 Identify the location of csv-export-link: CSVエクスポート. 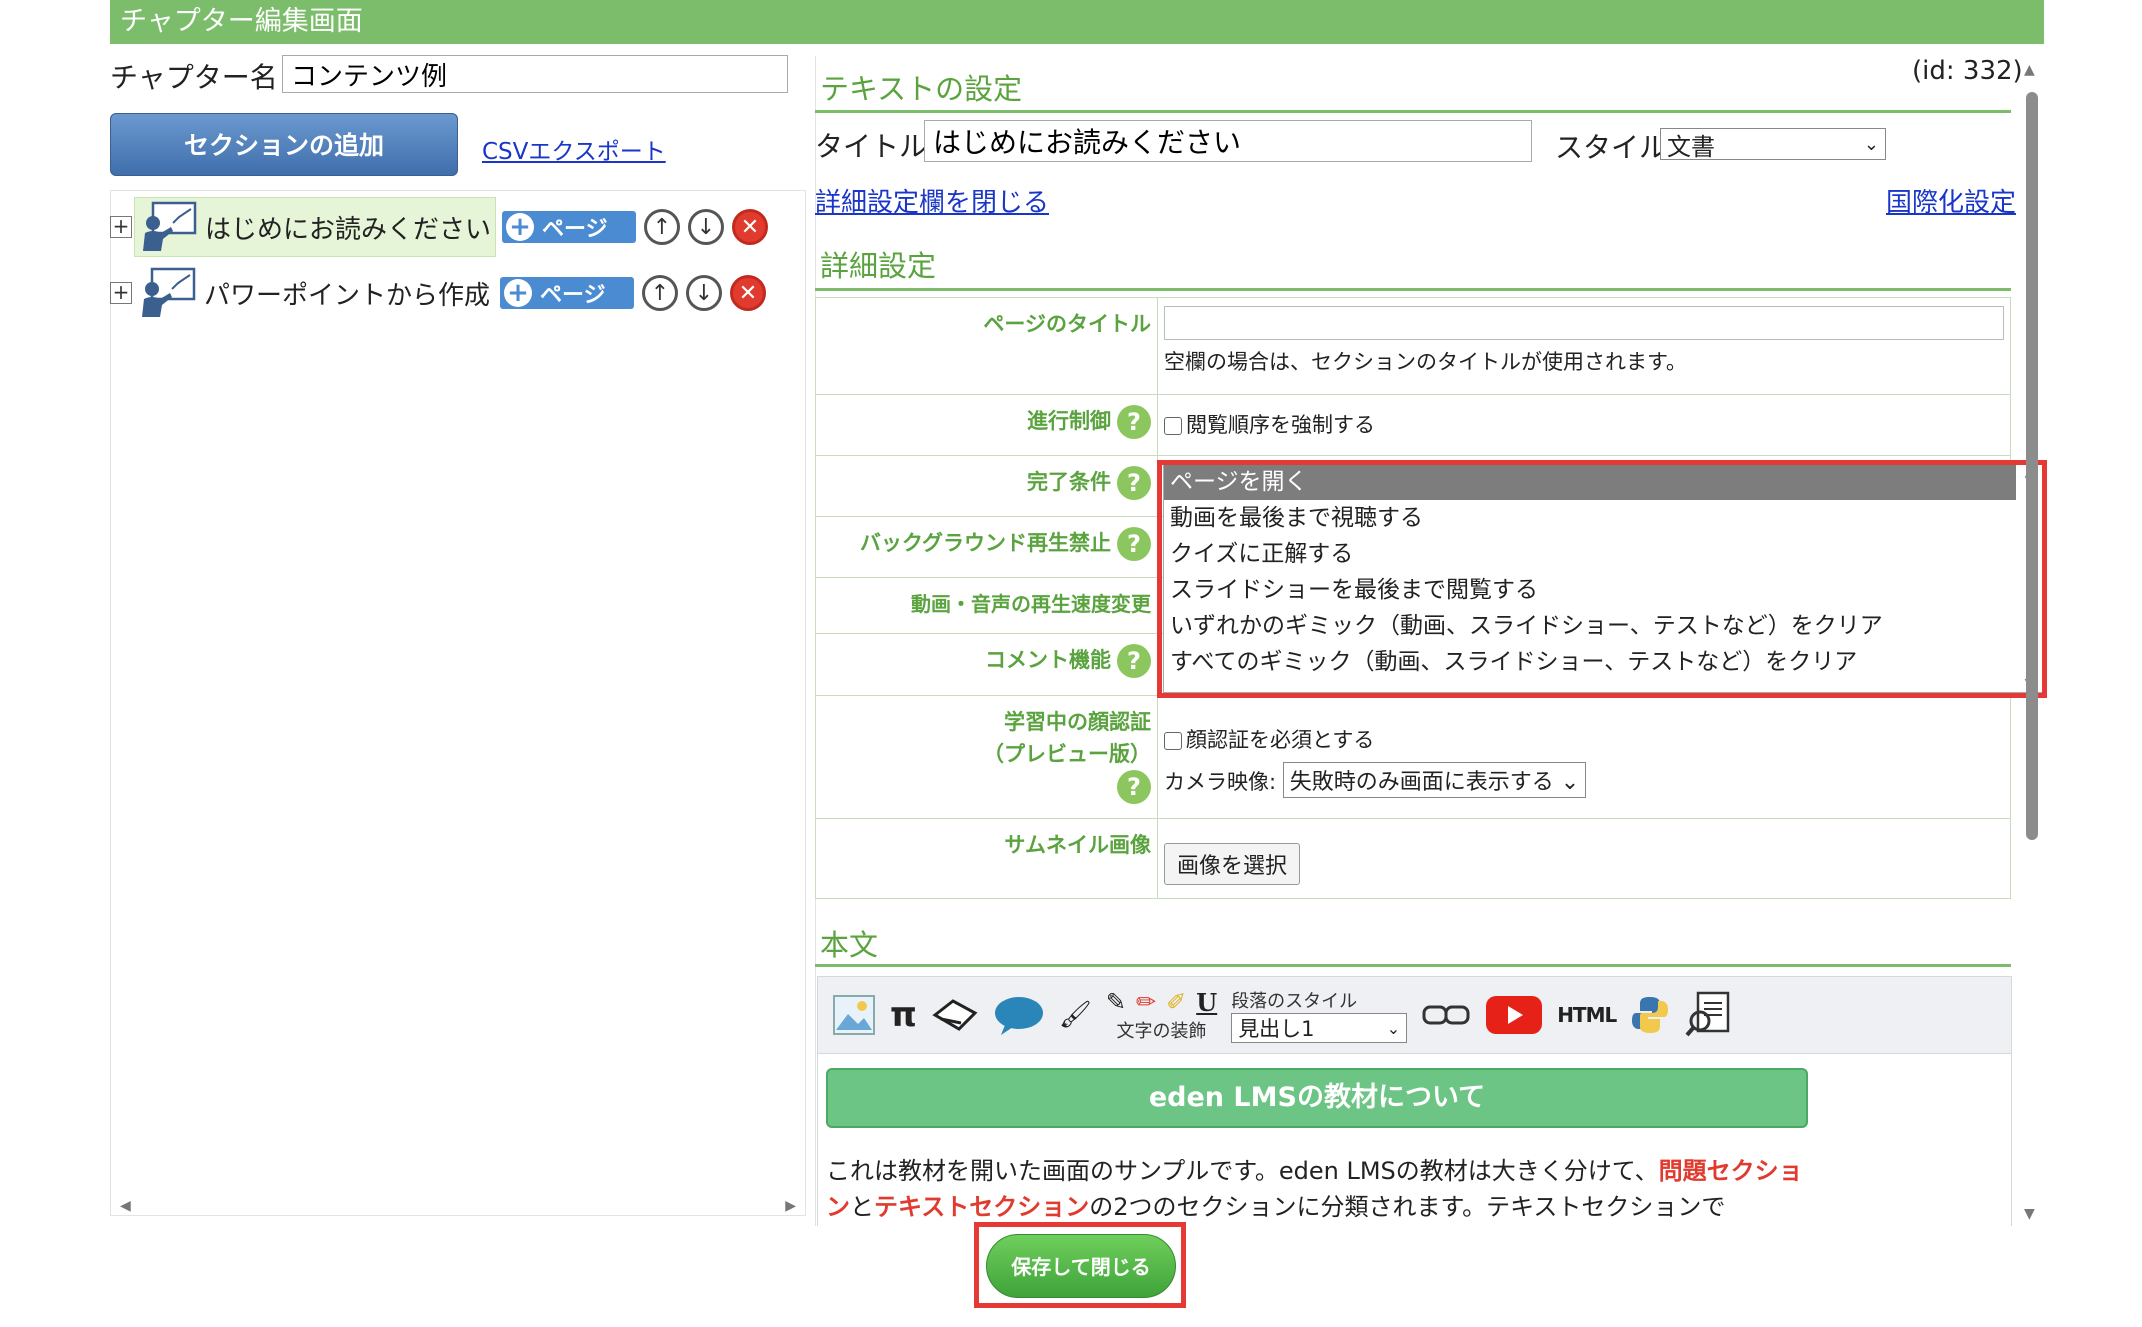
(574, 149).